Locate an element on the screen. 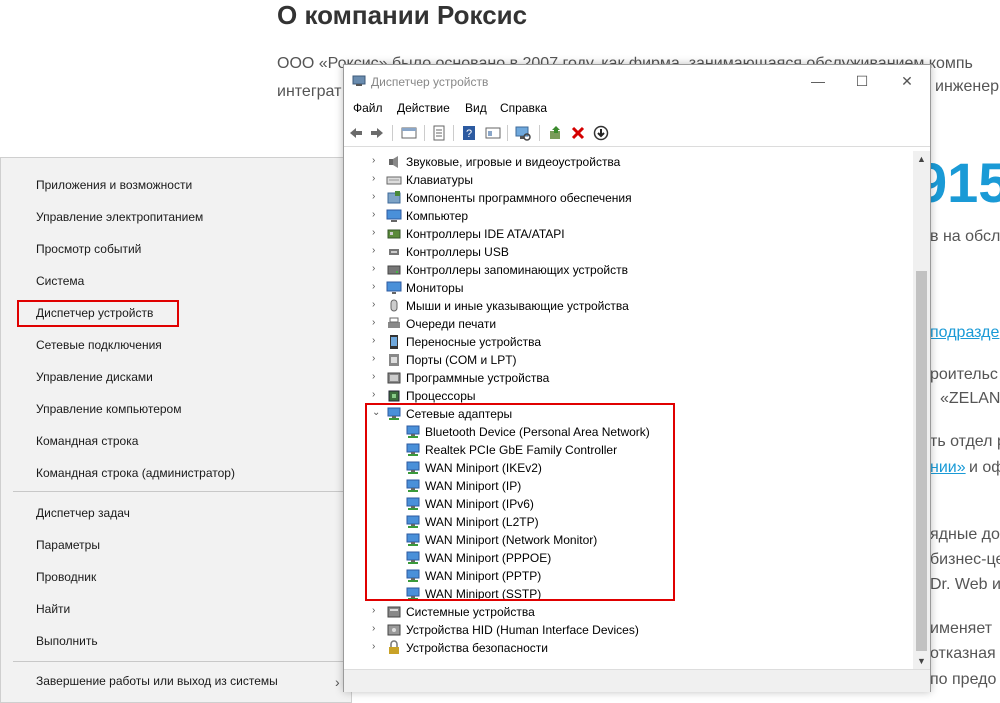 This screenshot has width=1000, height=703. software-icon is located at coordinates (394, 197).